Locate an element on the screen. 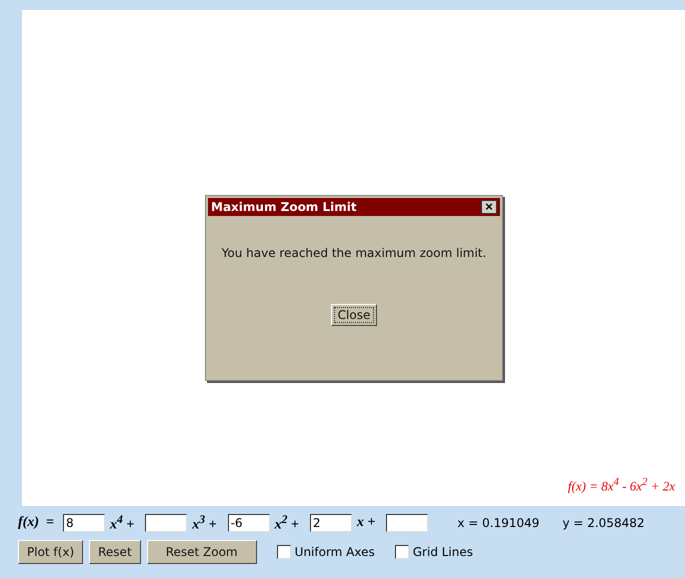 The image size is (685, 578). term-label: x$^{3}$ + is located at coordinates (204, 523).